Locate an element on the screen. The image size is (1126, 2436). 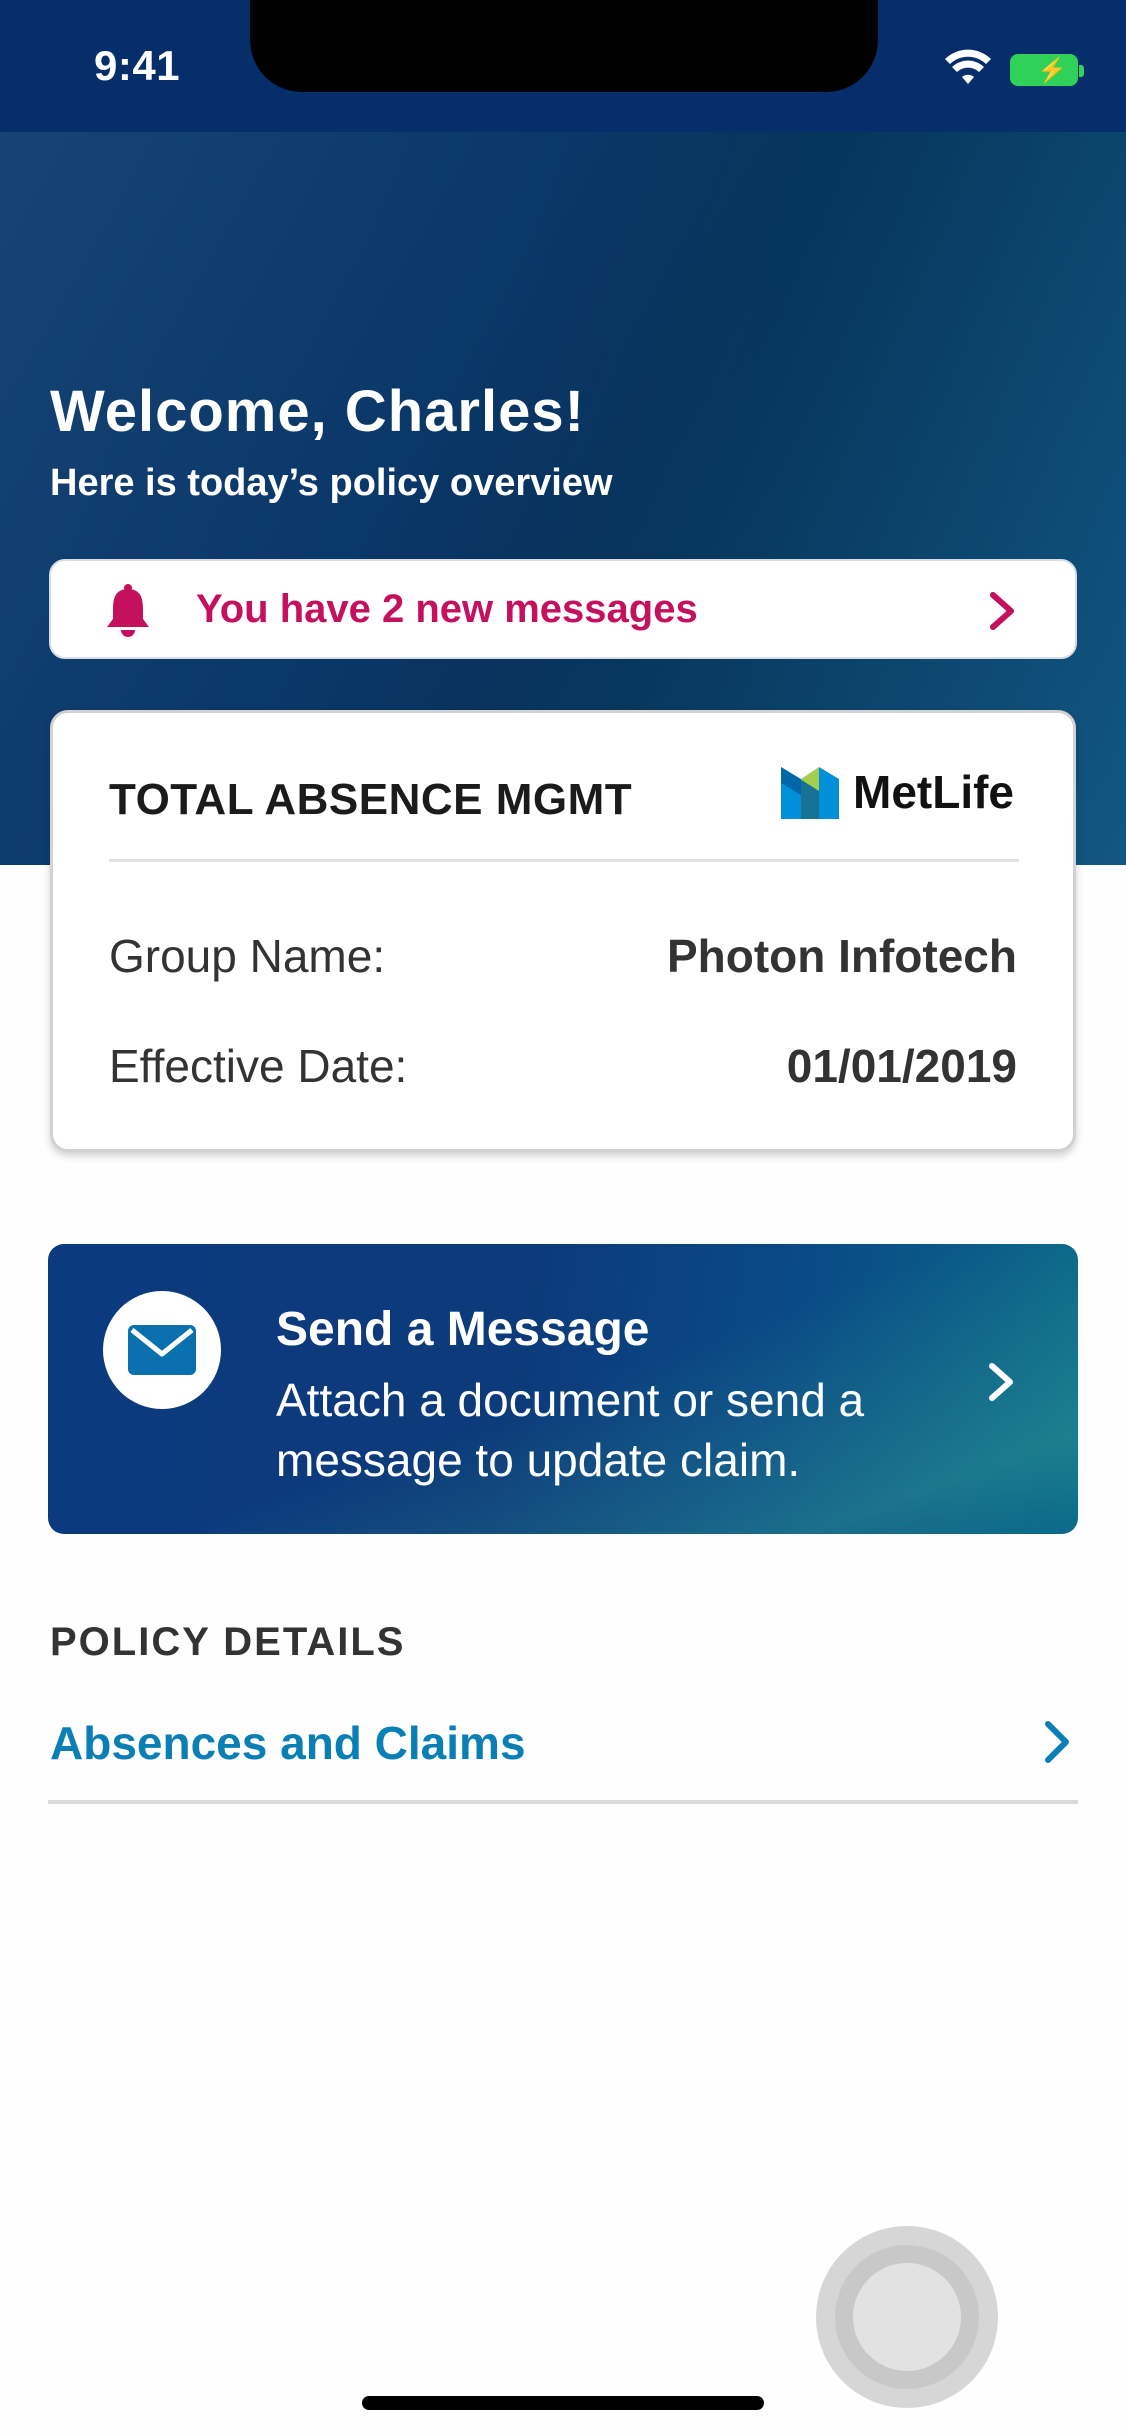
device-notch is located at coordinates (564, 46).